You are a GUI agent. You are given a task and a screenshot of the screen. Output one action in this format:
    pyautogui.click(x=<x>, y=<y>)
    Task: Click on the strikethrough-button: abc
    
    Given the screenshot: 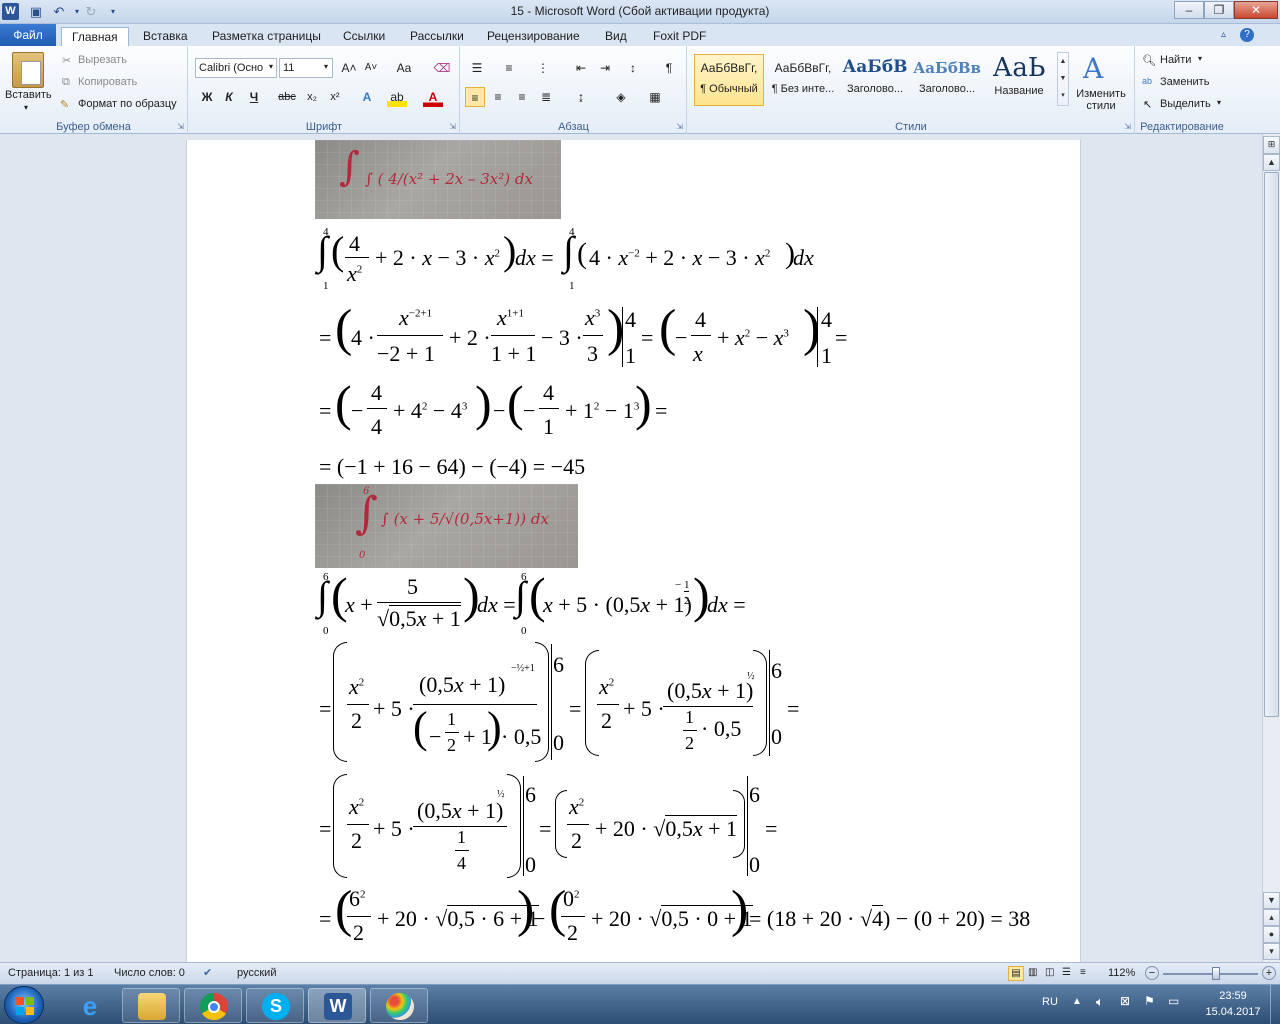 What is the action you would take?
    pyautogui.click(x=287, y=97)
    